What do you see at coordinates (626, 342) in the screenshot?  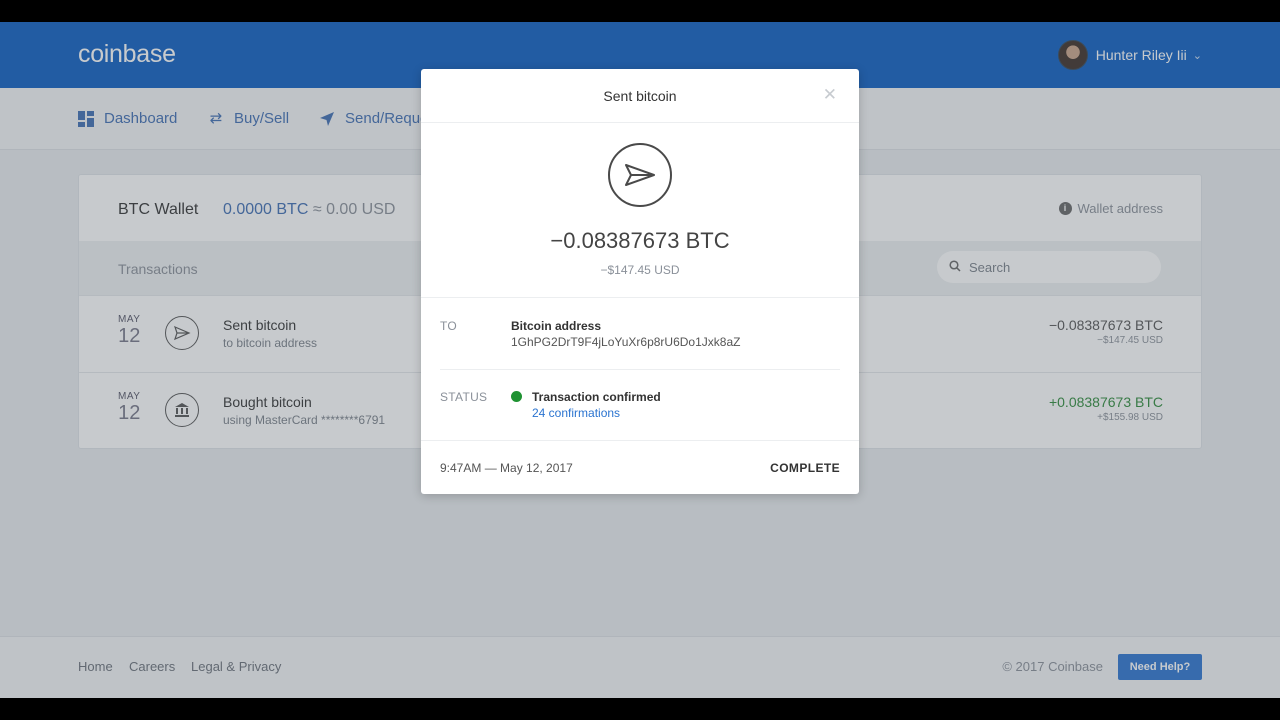 I see `to-address: 1GhPG2DrT9F4jLoYuXr6p8rU6Do1Jxk8aZ` at bounding box center [626, 342].